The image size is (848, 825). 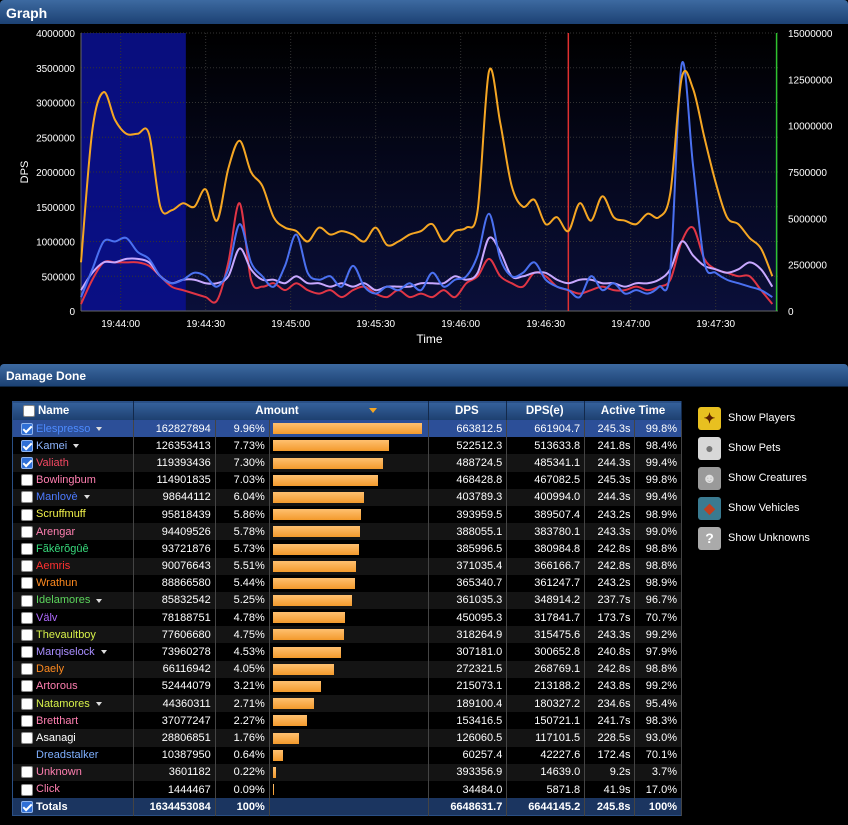 What do you see at coordinates (29, 410) in the screenshot?
I see `select-all-checkbox` at bounding box center [29, 410].